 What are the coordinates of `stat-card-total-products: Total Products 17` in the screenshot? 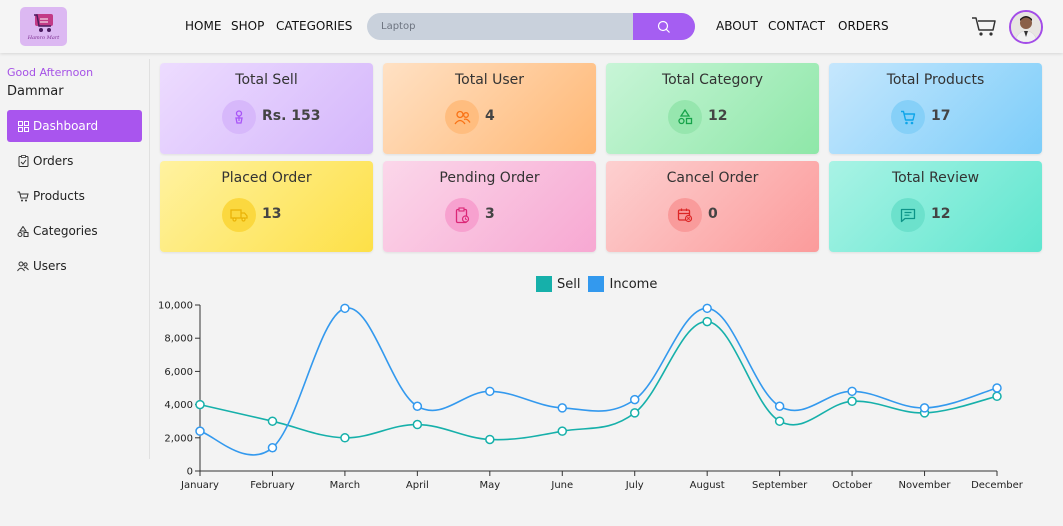 It's located at (935, 108).